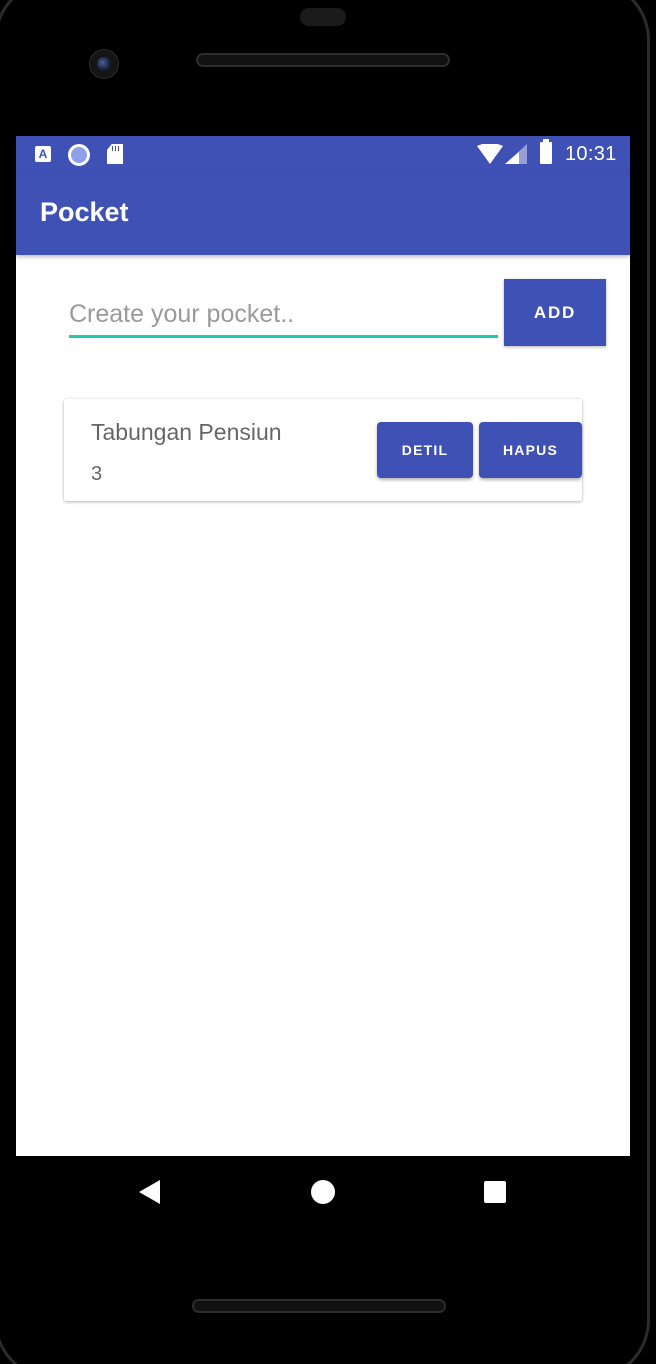  What do you see at coordinates (495, 1192) in the screenshot?
I see `recent-apps-icon` at bounding box center [495, 1192].